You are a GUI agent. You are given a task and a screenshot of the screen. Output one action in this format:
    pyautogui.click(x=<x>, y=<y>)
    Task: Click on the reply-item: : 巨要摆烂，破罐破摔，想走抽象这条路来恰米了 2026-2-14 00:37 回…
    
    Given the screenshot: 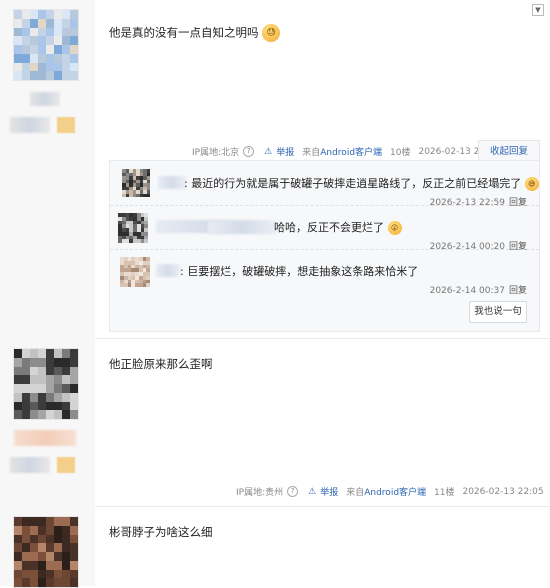 What is the action you would take?
    pyautogui.click(x=324, y=272)
    